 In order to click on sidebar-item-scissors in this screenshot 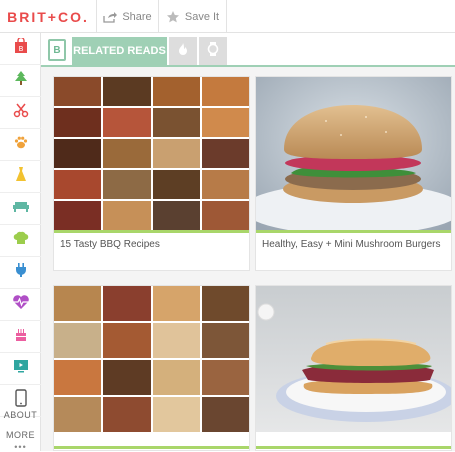, I will do `click(20, 113)`.